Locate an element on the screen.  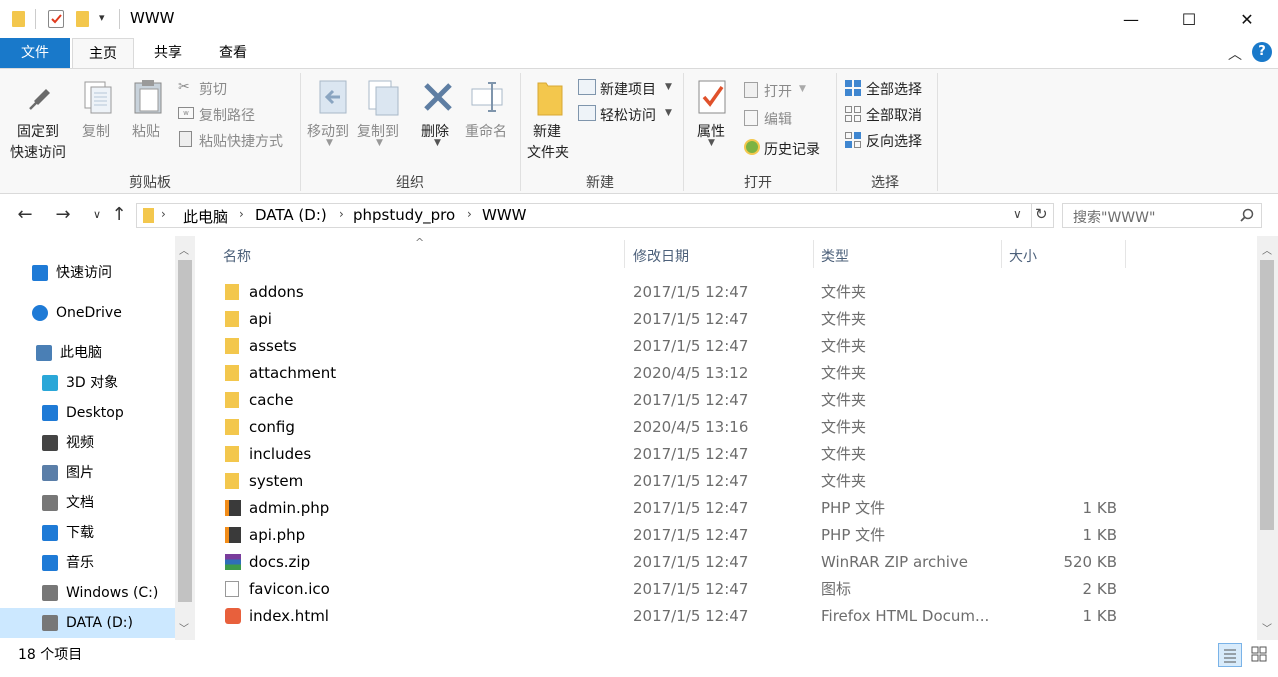
back-arrow-icon: ← is located at coordinates (25, 215).